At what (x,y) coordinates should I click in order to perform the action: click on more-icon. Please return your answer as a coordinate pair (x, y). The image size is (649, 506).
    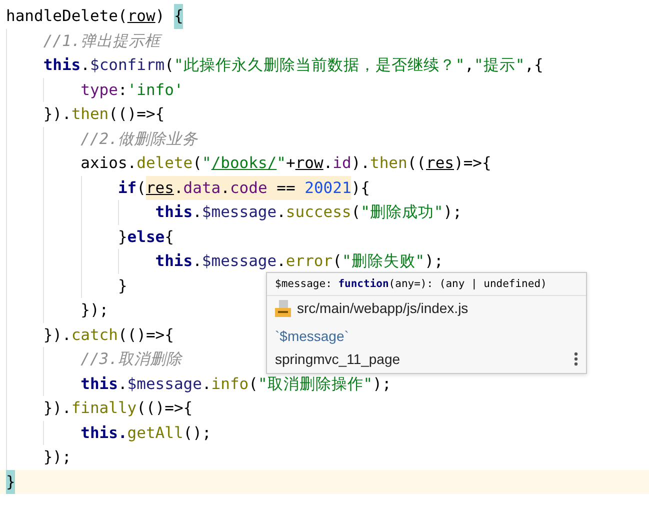
    Looking at the image, I should click on (576, 359).